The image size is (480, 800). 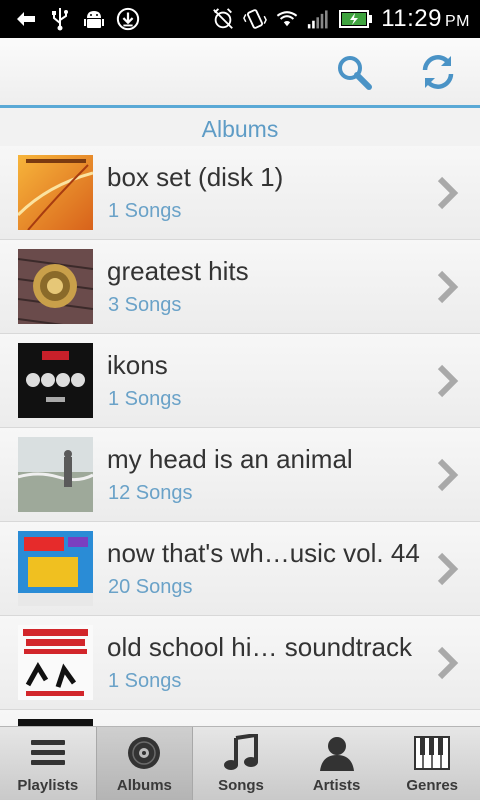 What do you see at coordinates (240, 475) in the screenshot?
I see `album-row: my head is an animal 12 Songs` at bounding box center [240, 475].